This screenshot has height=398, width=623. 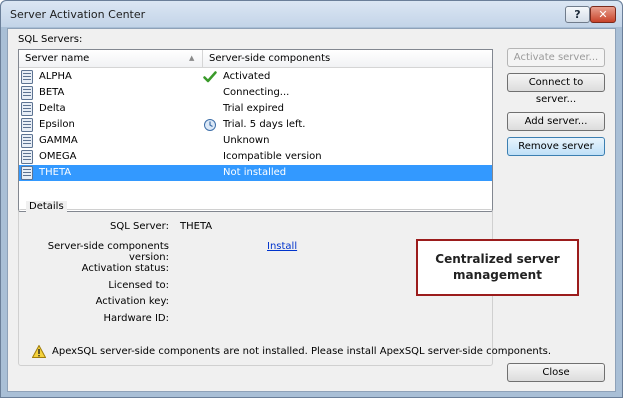 What do you see at coordinates (55, 172) in the screenshot?
I see `server-name: THETA` at bounding box center [55, 172].